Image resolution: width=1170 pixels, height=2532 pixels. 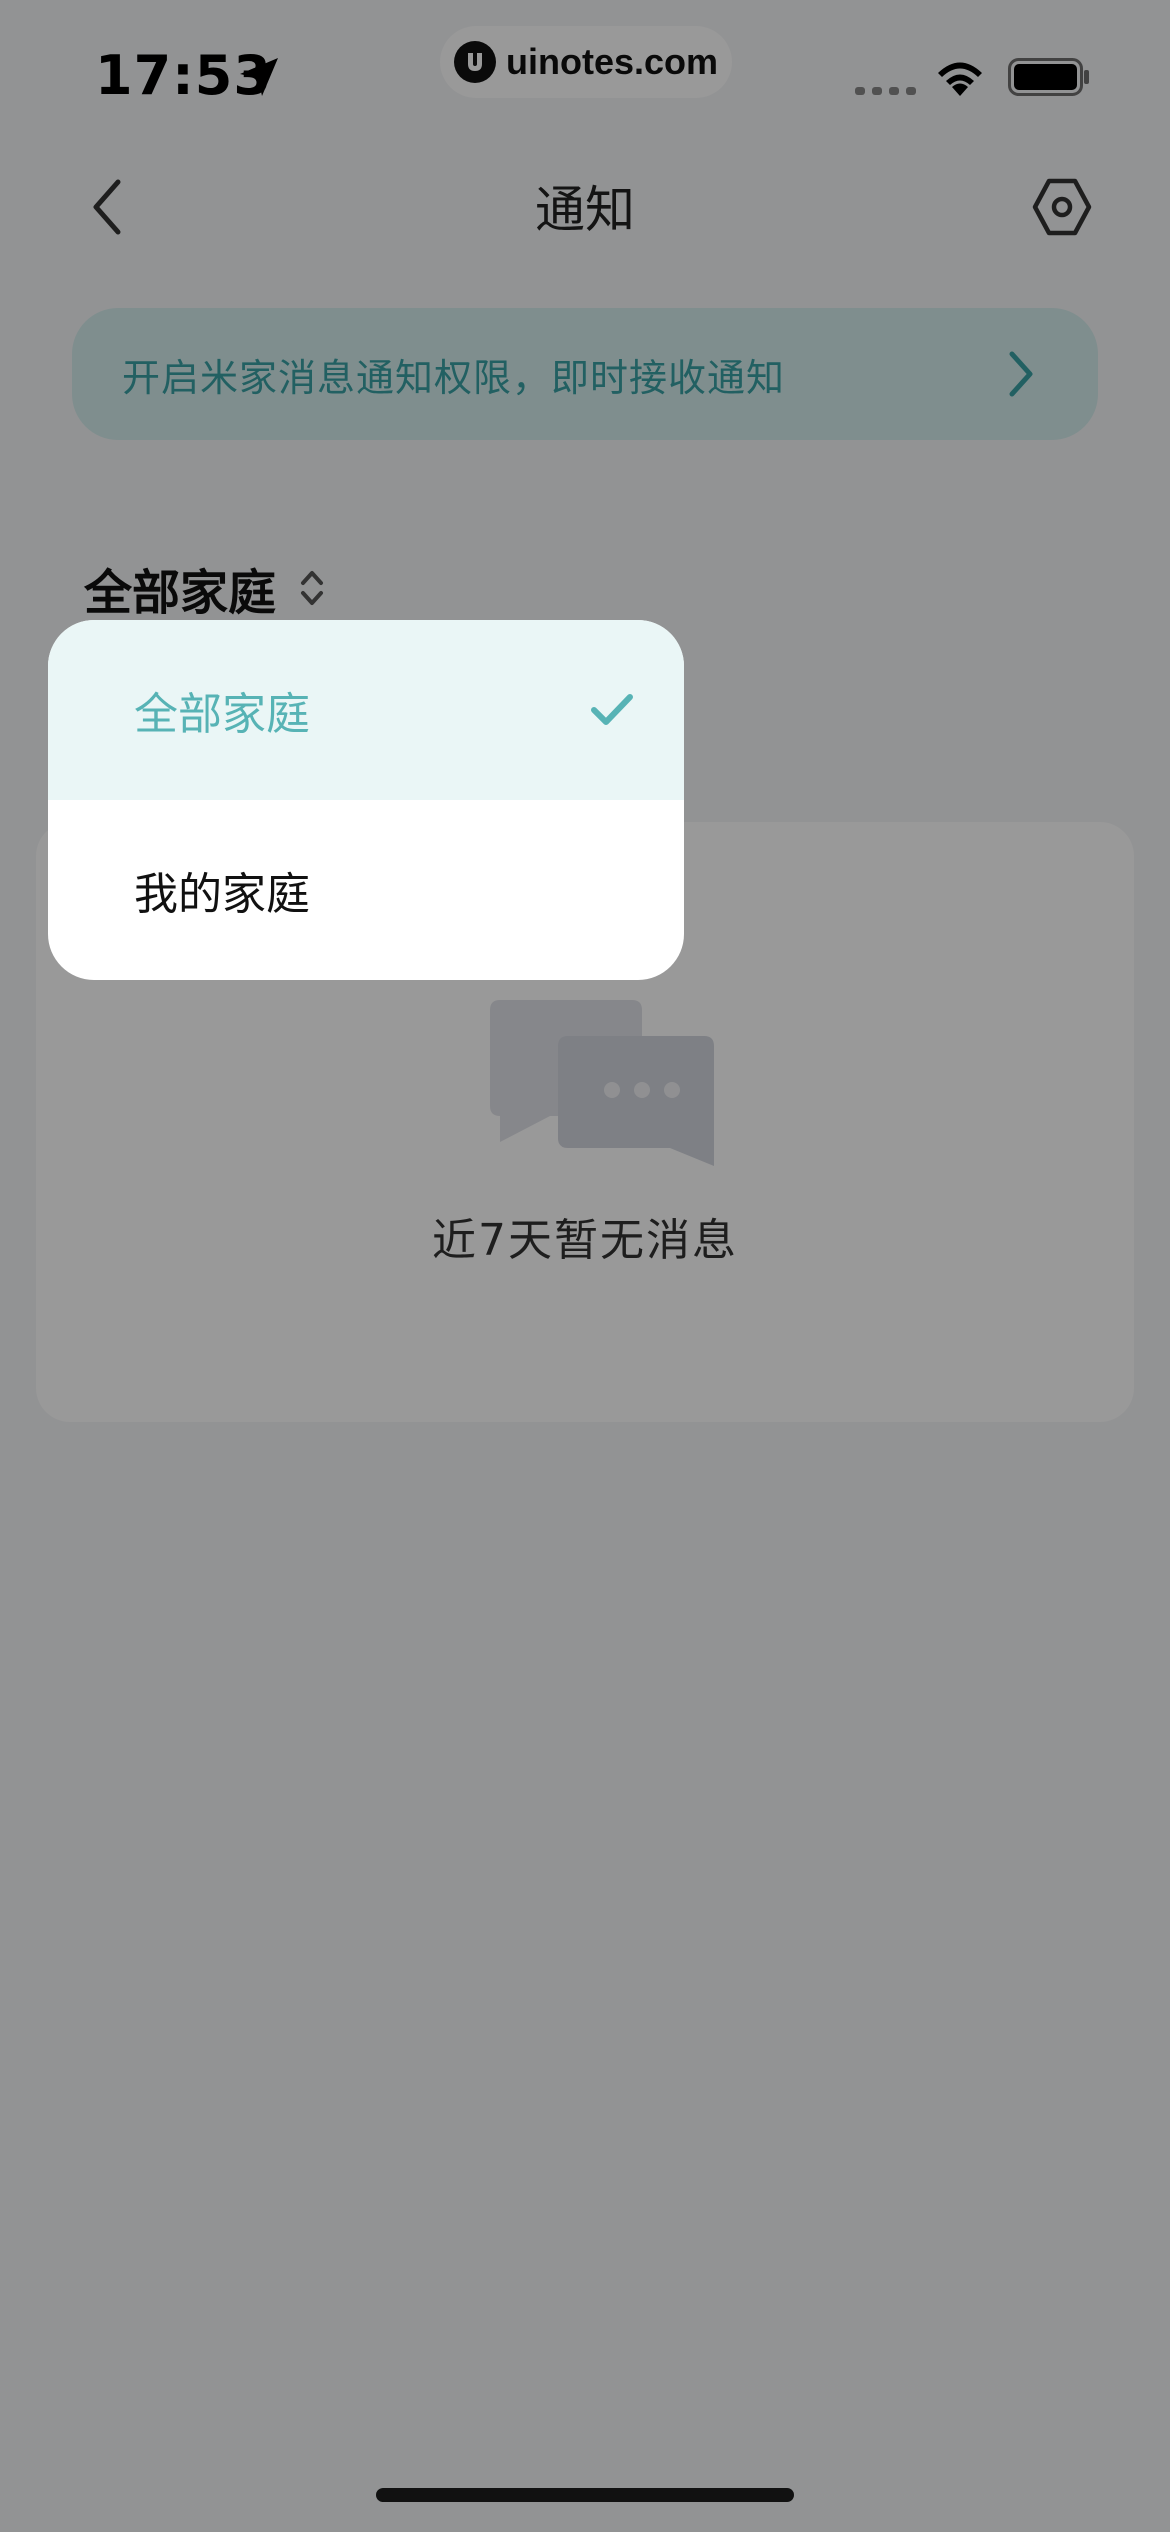 I want to click on dropdown-item-label: 全部家庭, so click(x=222, y=714).